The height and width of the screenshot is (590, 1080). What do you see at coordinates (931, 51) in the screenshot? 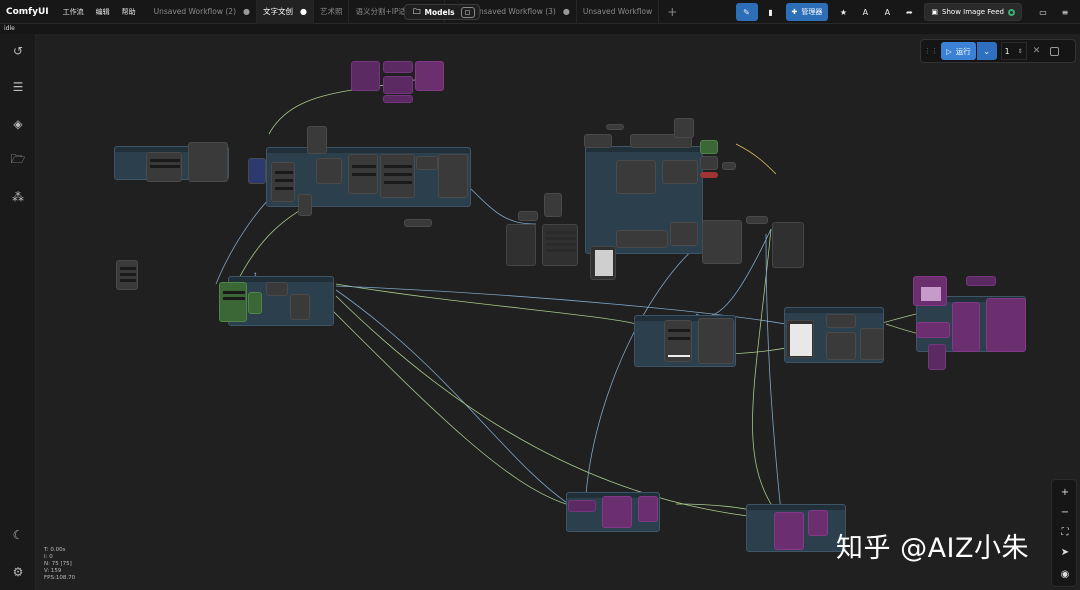
I see `drag-handle-icon: ⋮⋮` at bounding box center [931, 51].